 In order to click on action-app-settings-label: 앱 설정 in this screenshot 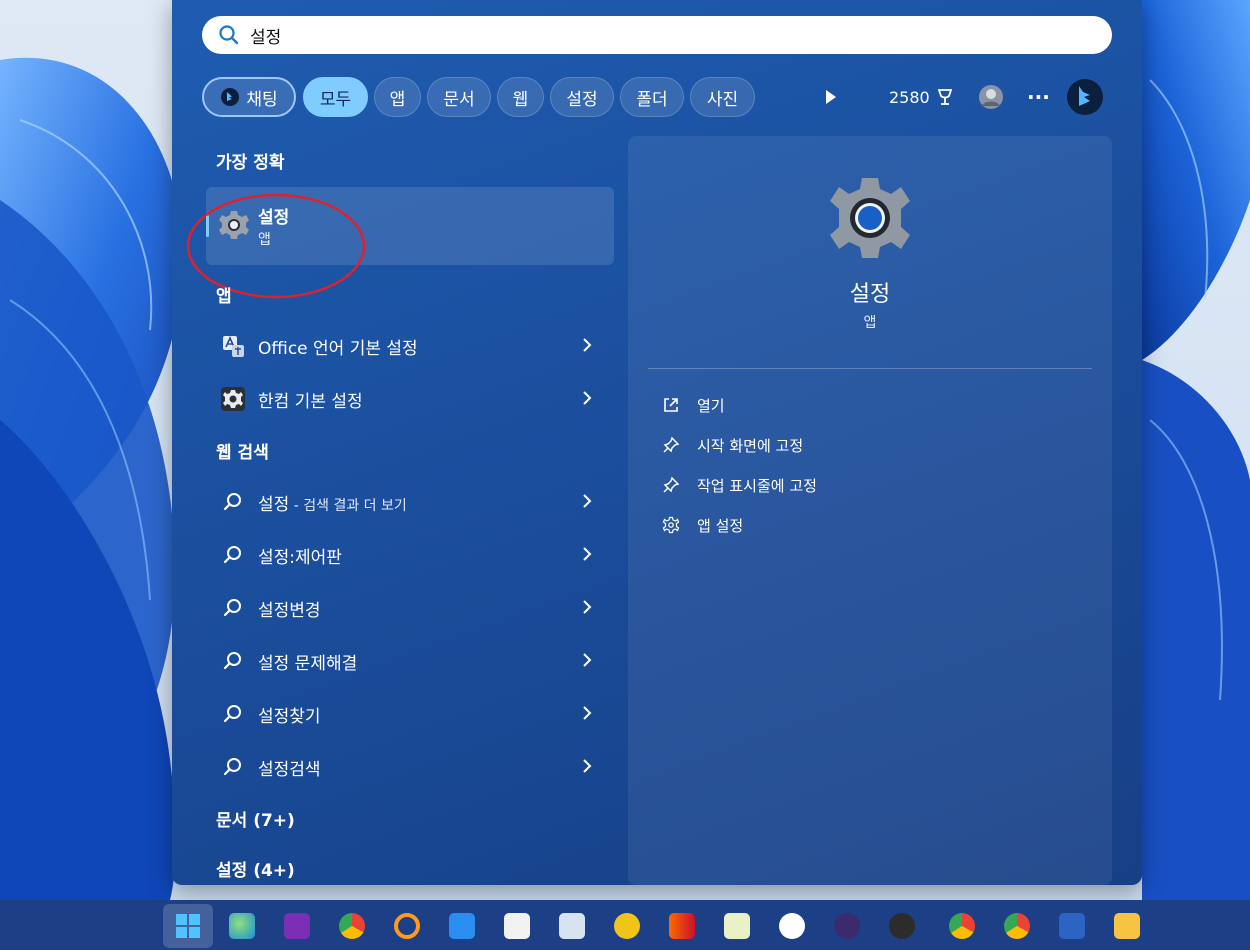, I will do `click(720, 525)`.